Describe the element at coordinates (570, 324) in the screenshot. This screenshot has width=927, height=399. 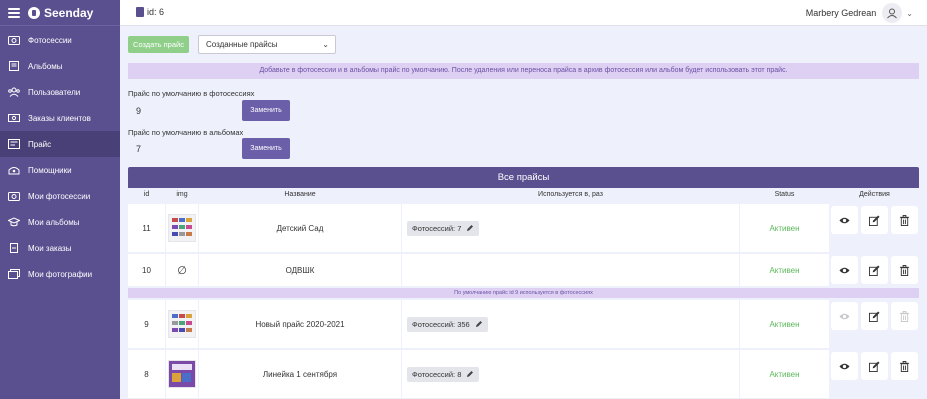
I see `row-usage: Фотосессий: 356` at that location.